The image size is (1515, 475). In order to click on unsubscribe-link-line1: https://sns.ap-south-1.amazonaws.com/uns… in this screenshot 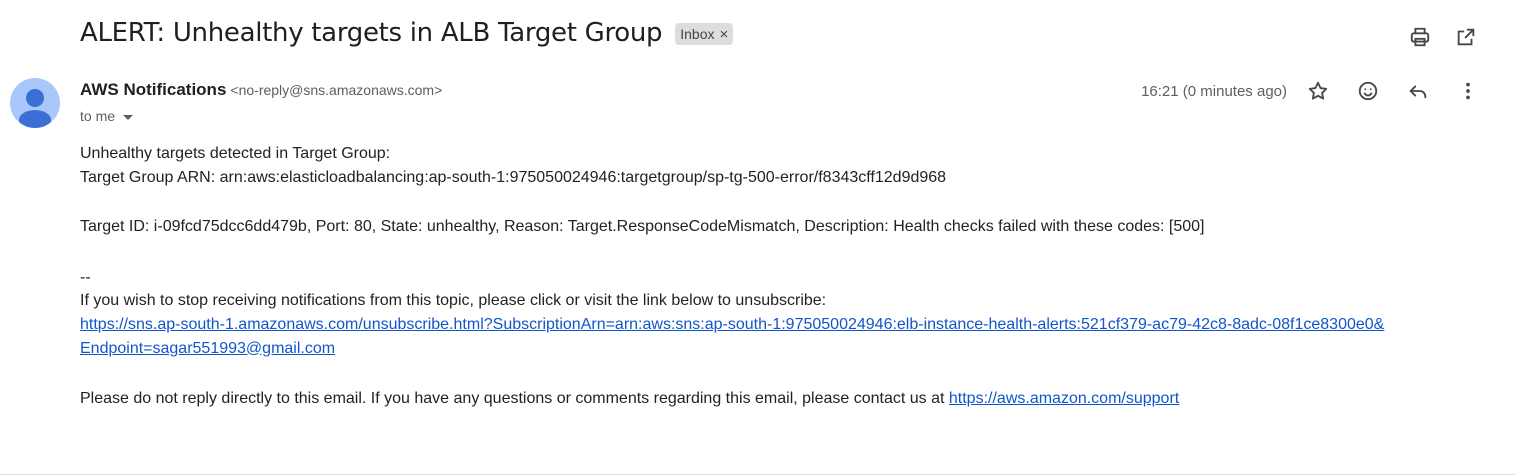, I will do `click(732, 324)`.